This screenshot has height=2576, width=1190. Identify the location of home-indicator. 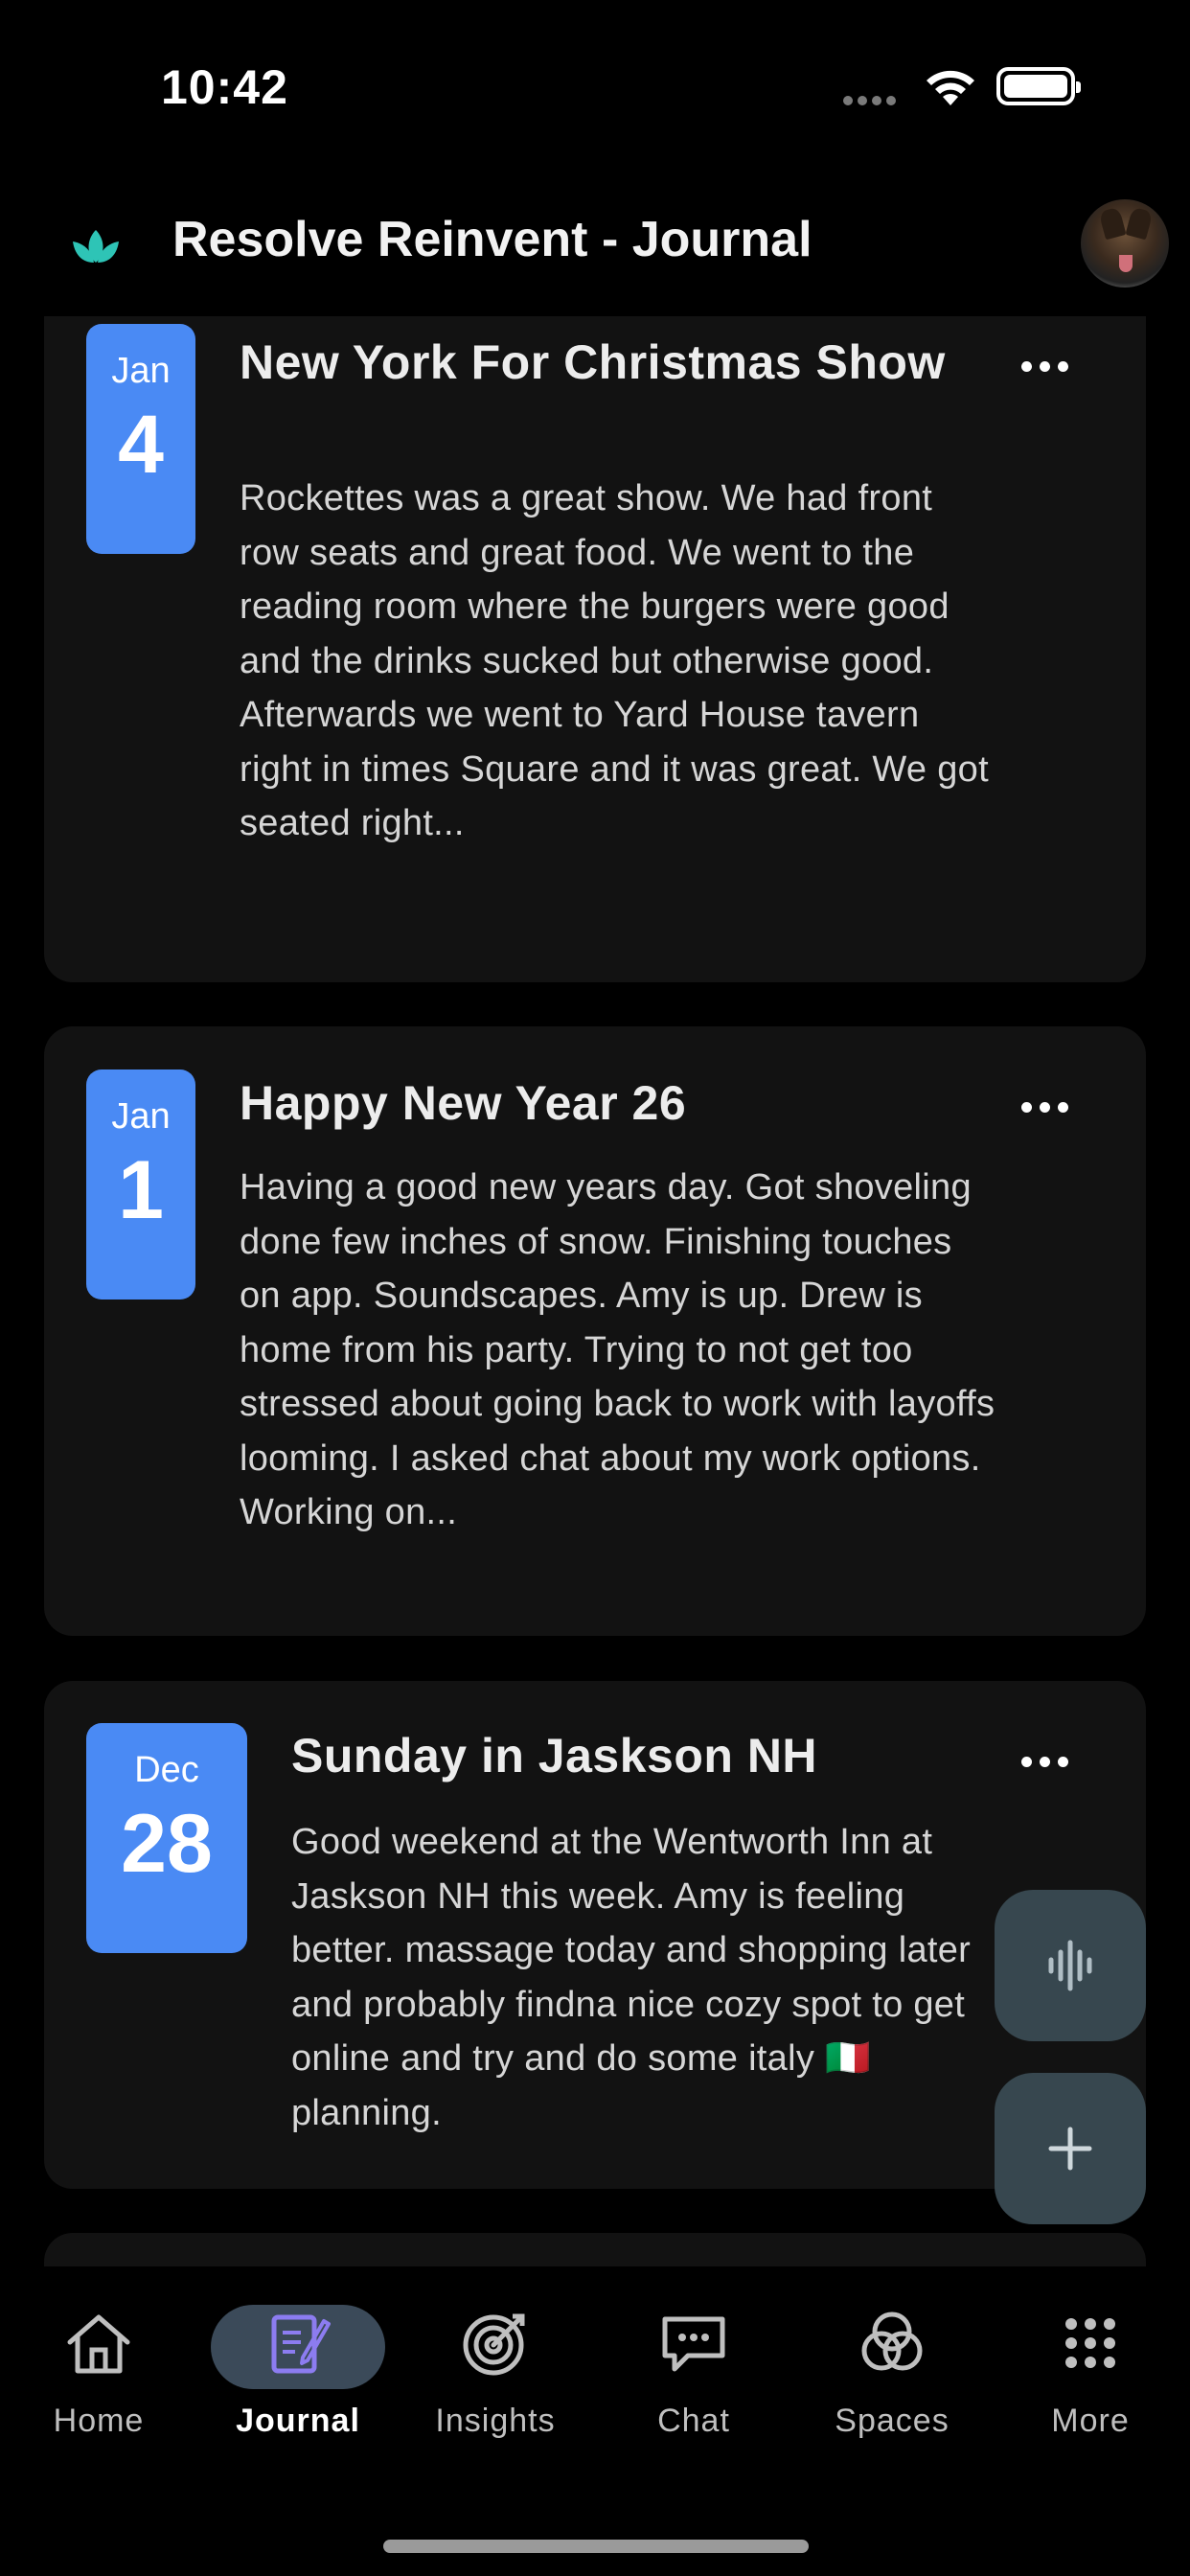
(596, 2546).